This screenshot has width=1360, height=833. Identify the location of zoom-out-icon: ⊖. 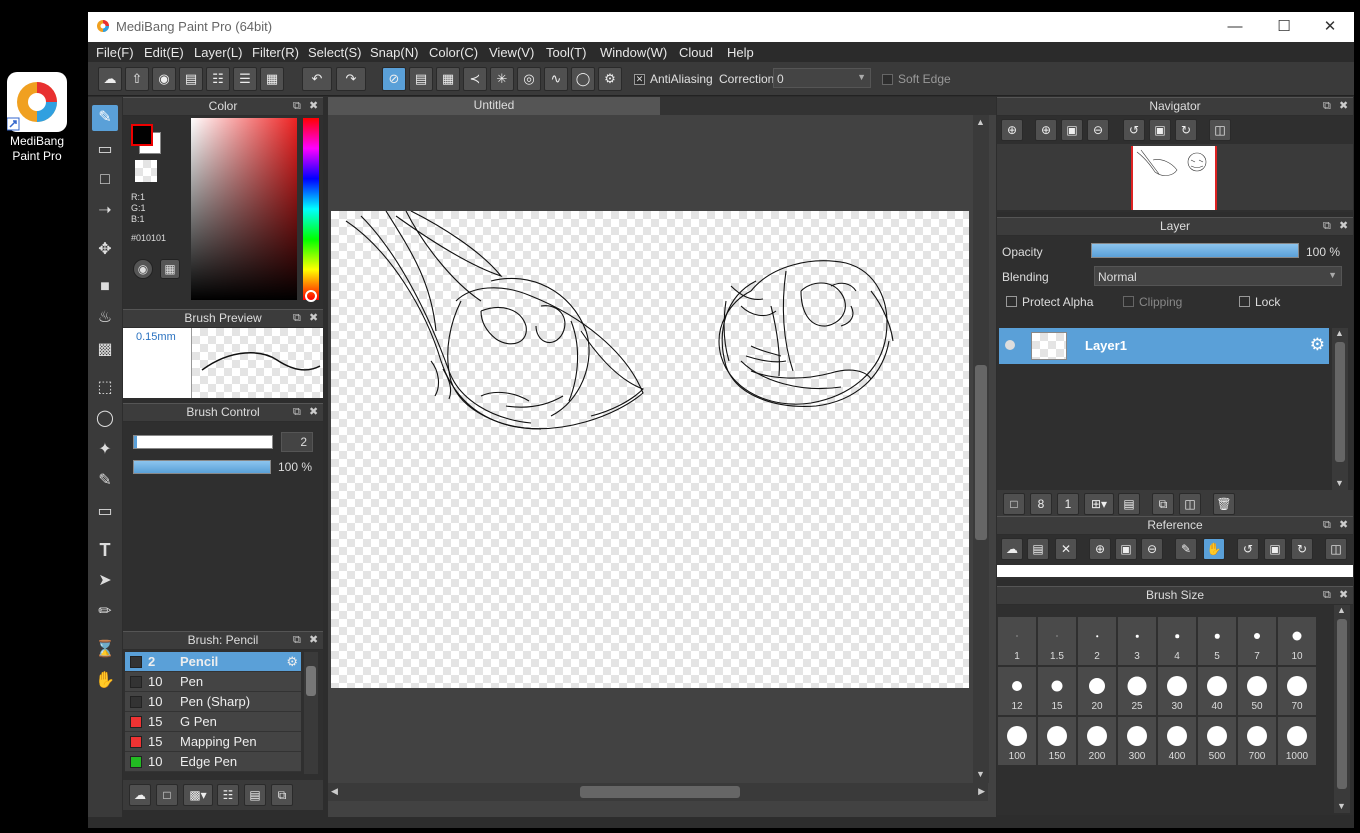
(1098, 130).